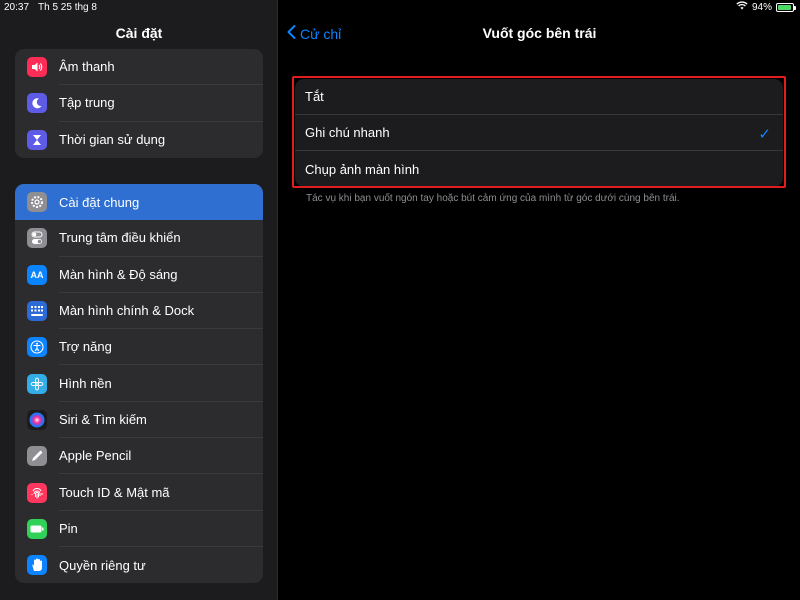 The image size is (800, 600). I want to click on status-time: 20:37, so click(17, 7).